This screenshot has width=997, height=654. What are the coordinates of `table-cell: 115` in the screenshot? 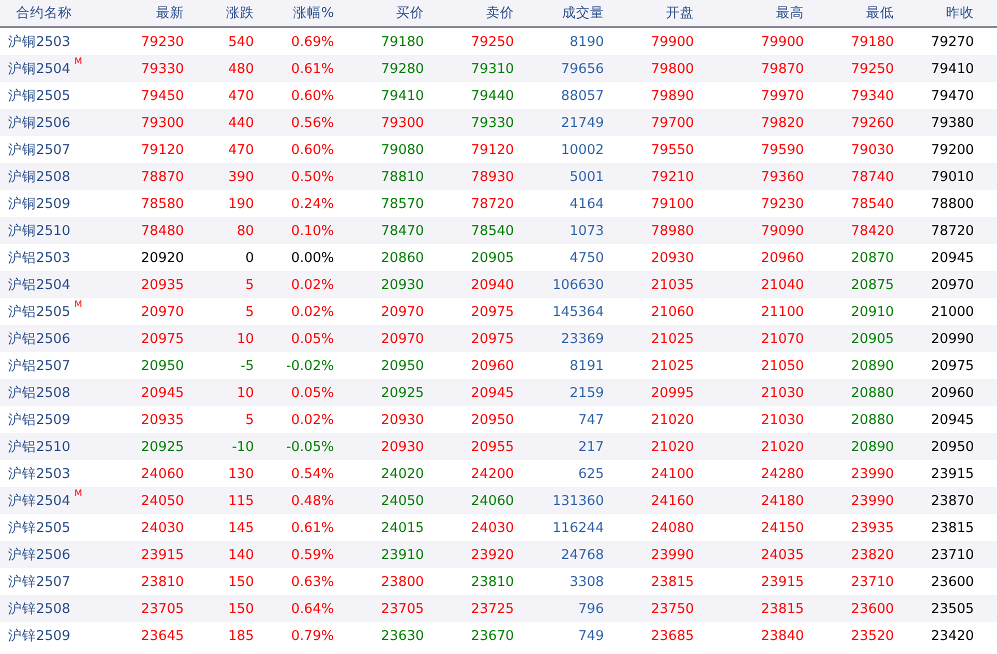 It's located at (241, 500).